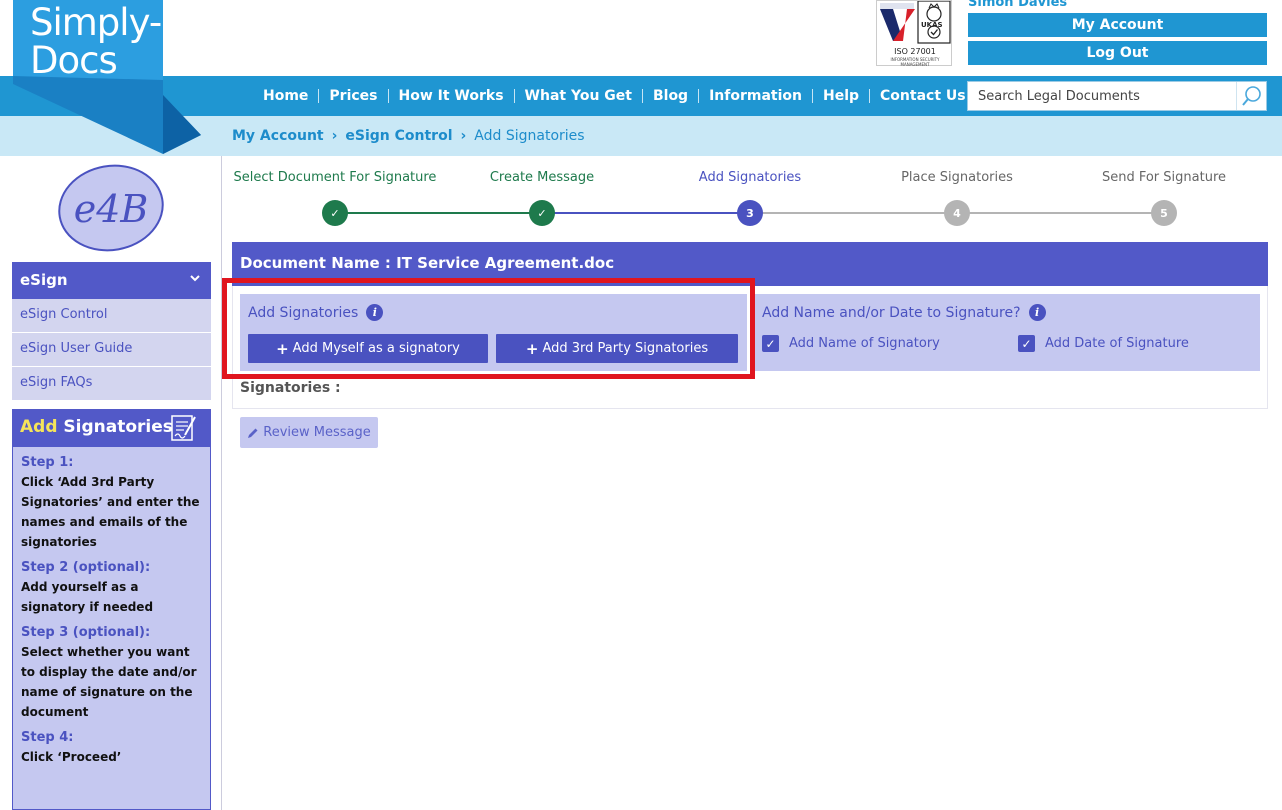 This screenshot has height=810, width=1282. What do you see at coordinates (891, 312) in the screenshot?
I see `signature-options-title: Add Name and/or Date to Signature?` at bounding box center [891, 312].